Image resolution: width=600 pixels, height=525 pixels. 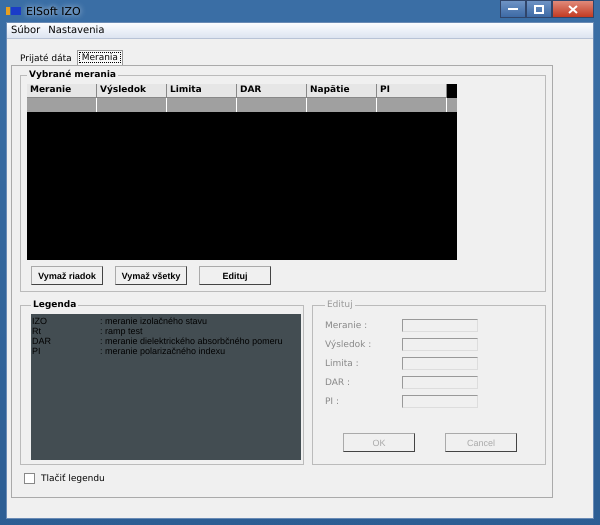 I want to click on close-button, so click(x=573, y=9).